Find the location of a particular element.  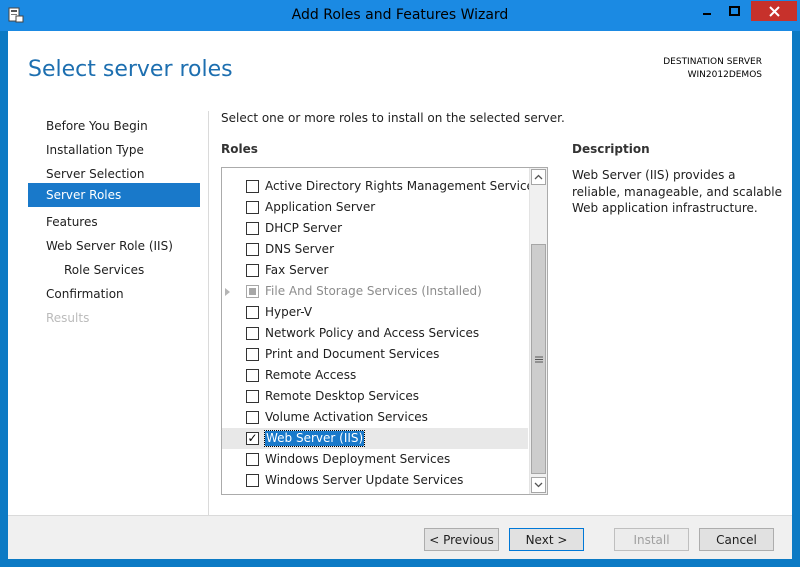

role-label: Remote Access is located at coordinates (311, 375).